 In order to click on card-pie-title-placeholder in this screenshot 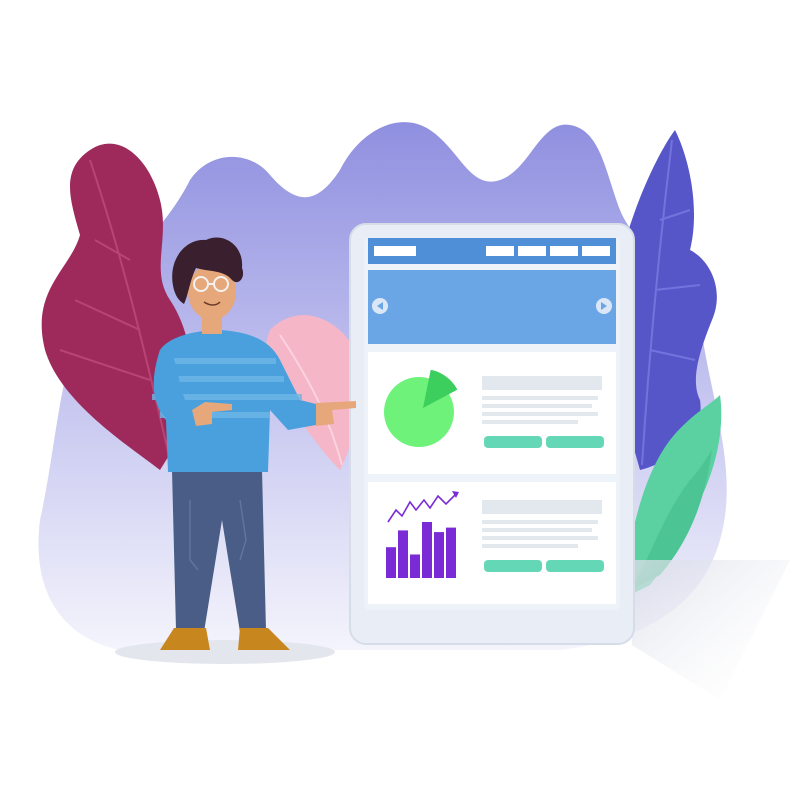, I will do `click(542, 383)`.